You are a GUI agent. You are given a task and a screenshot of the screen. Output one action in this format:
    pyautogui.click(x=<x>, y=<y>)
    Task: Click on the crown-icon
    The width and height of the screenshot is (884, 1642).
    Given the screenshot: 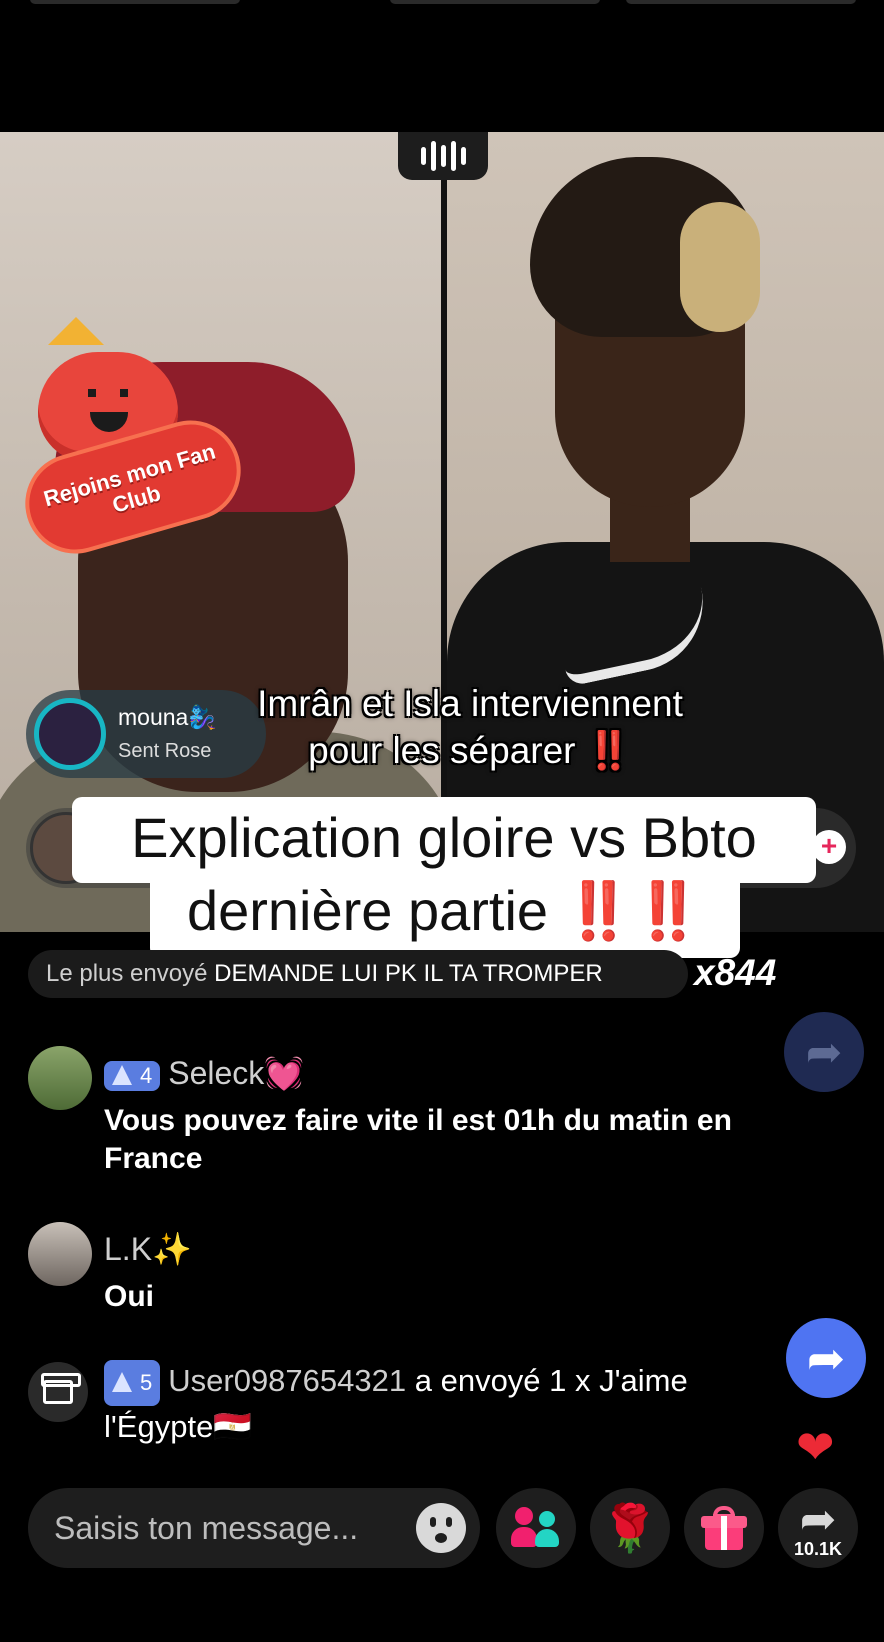 What is the action you would take?
    pyautogui.click(x=76, y=331)
    